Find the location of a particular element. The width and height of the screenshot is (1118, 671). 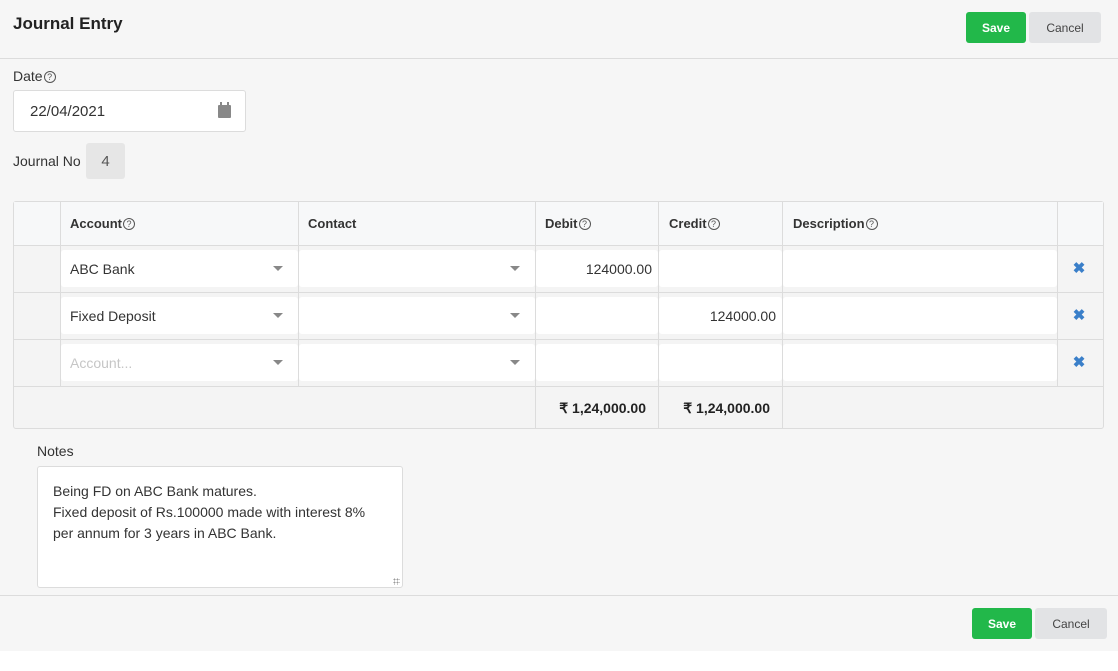

debit-header-text: Debit is located at coordinates (561, 223).